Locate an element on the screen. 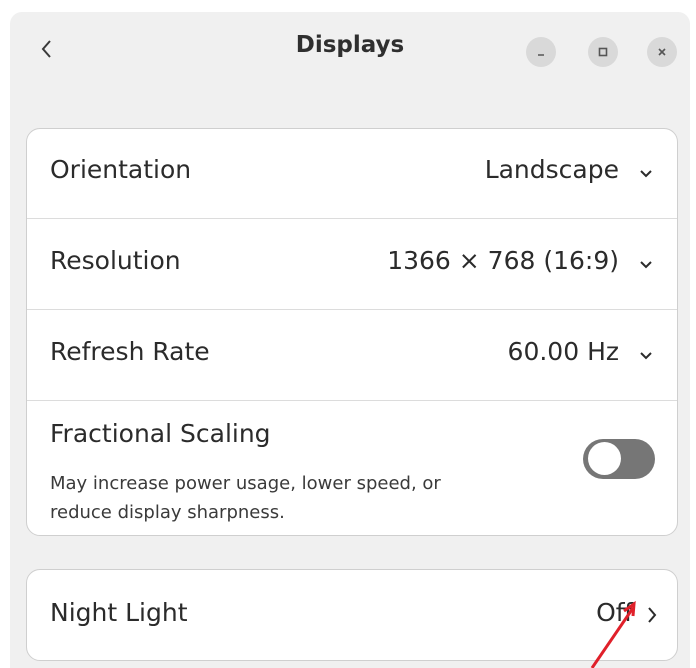 The image size is (696, 668). refresh-rate-label: Refresh Rate is located at coordinates (130, 351).